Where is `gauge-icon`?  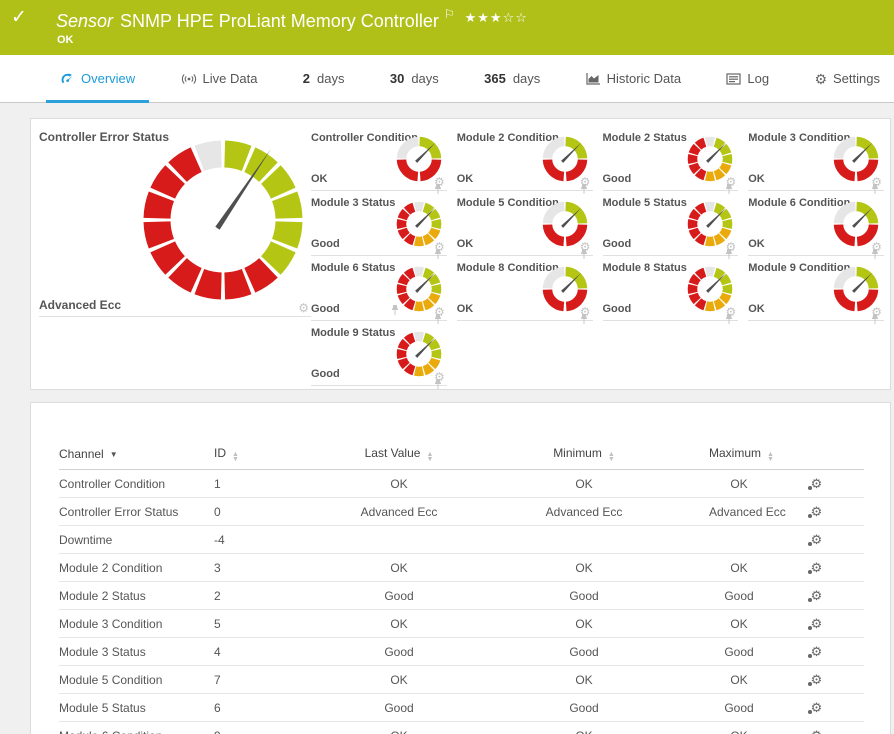
gauge-icon is located at coordinates (67, 78).